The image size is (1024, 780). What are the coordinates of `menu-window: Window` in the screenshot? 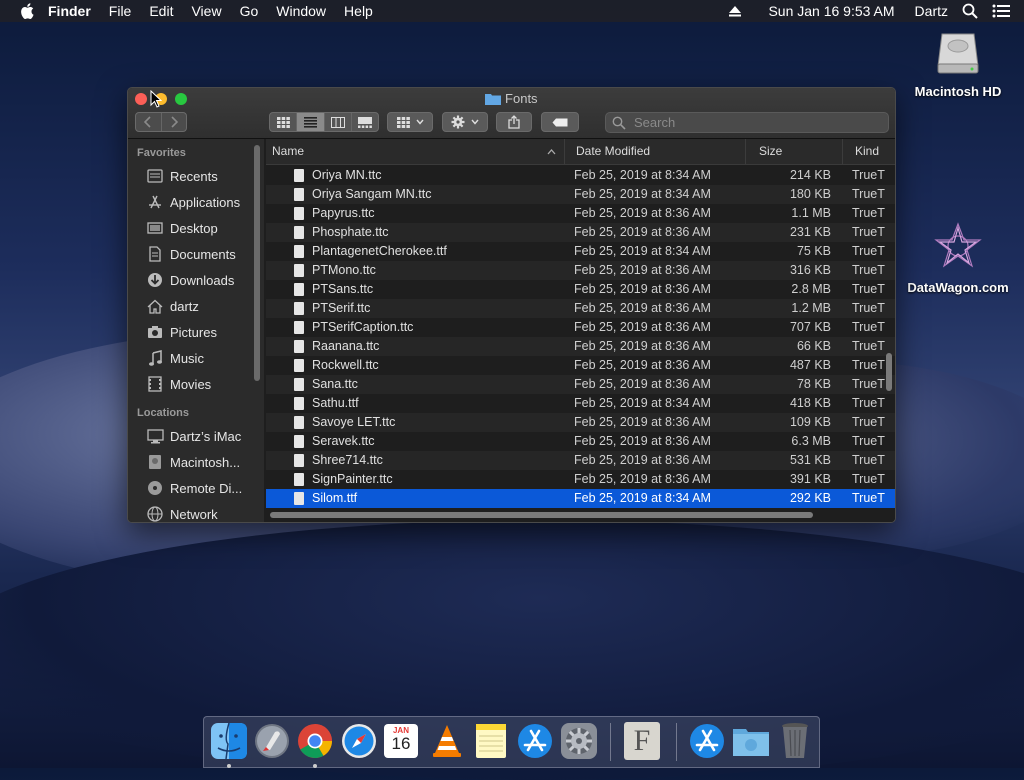 It's located at (301, 11).